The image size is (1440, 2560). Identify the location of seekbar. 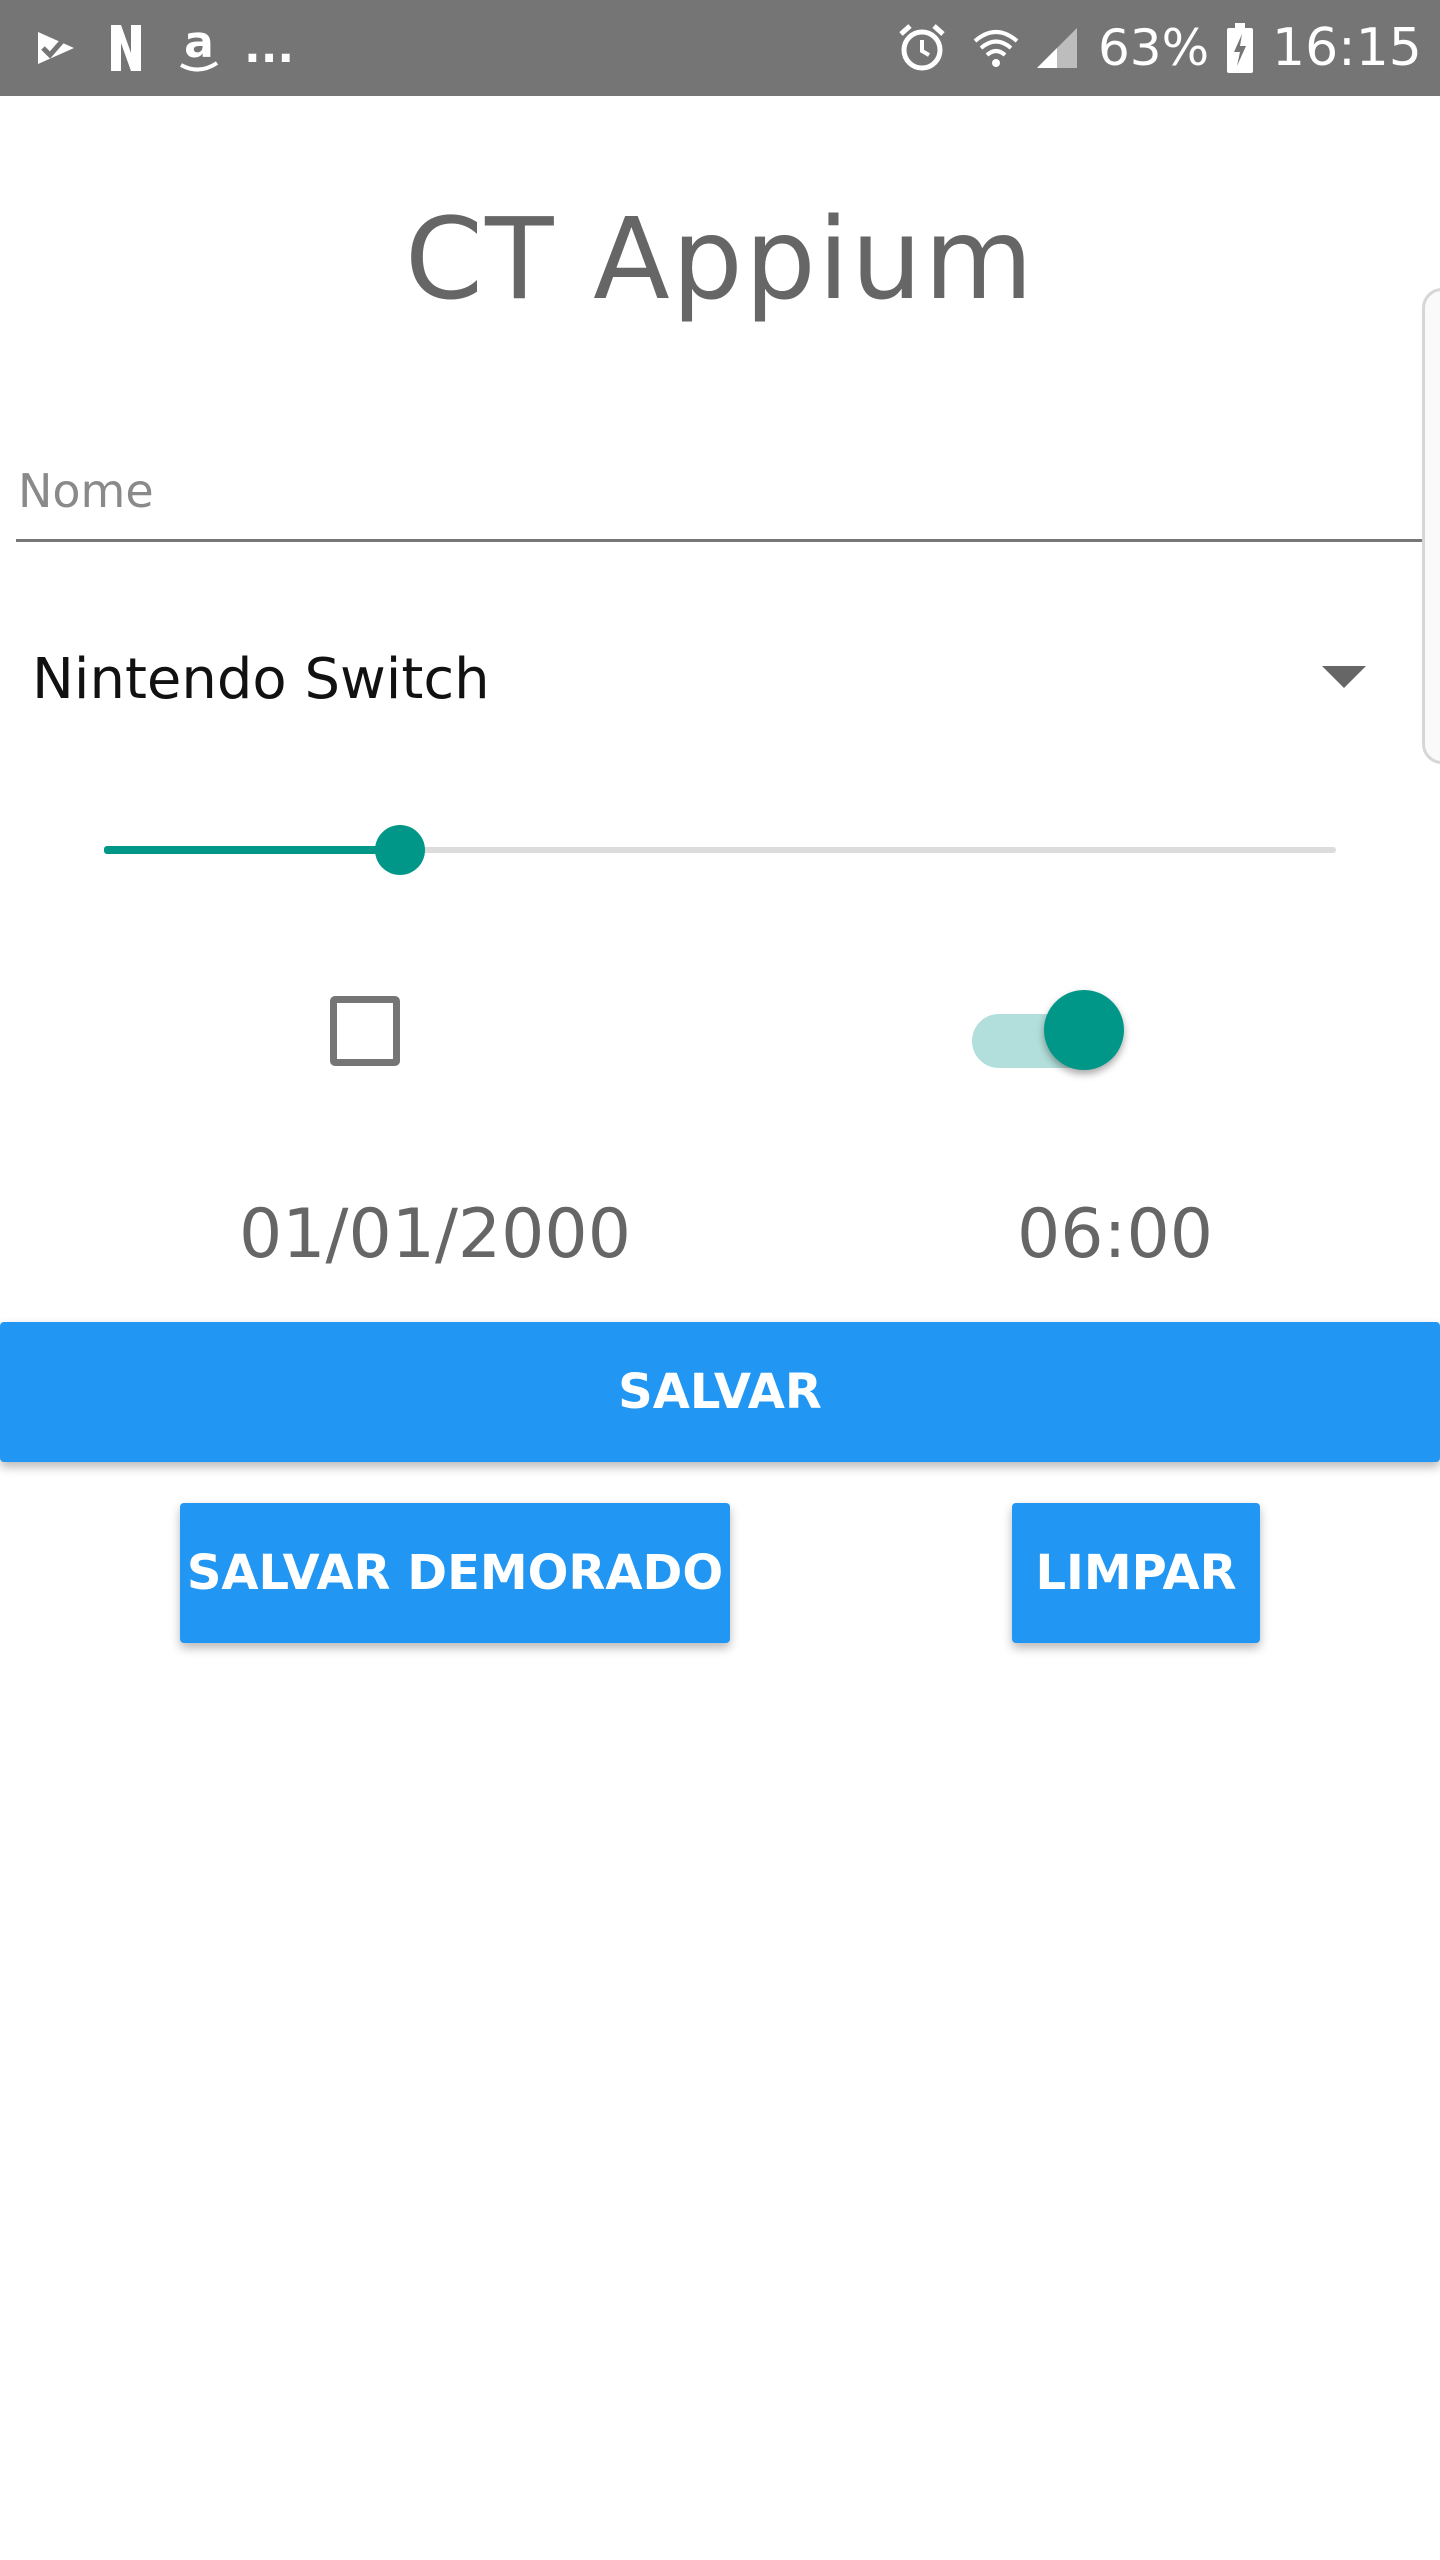
(720, 850).